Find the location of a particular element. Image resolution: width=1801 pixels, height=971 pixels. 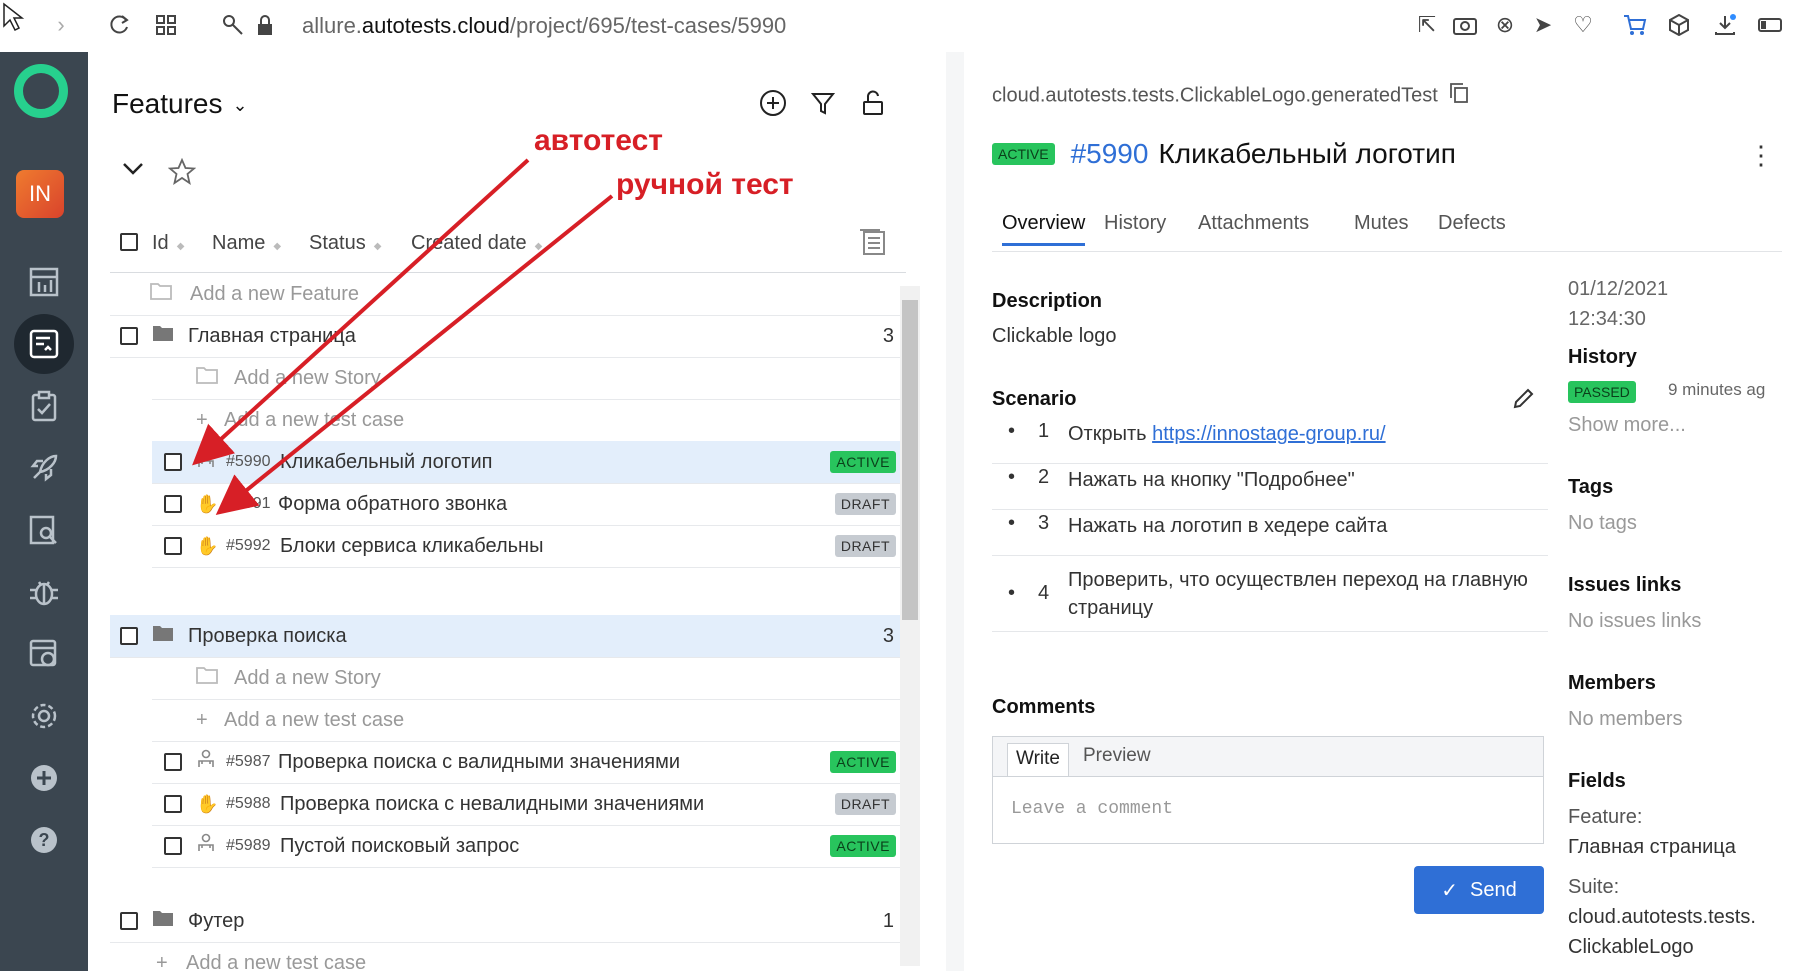

annotation-arrows is located at coordinates (403, 337).